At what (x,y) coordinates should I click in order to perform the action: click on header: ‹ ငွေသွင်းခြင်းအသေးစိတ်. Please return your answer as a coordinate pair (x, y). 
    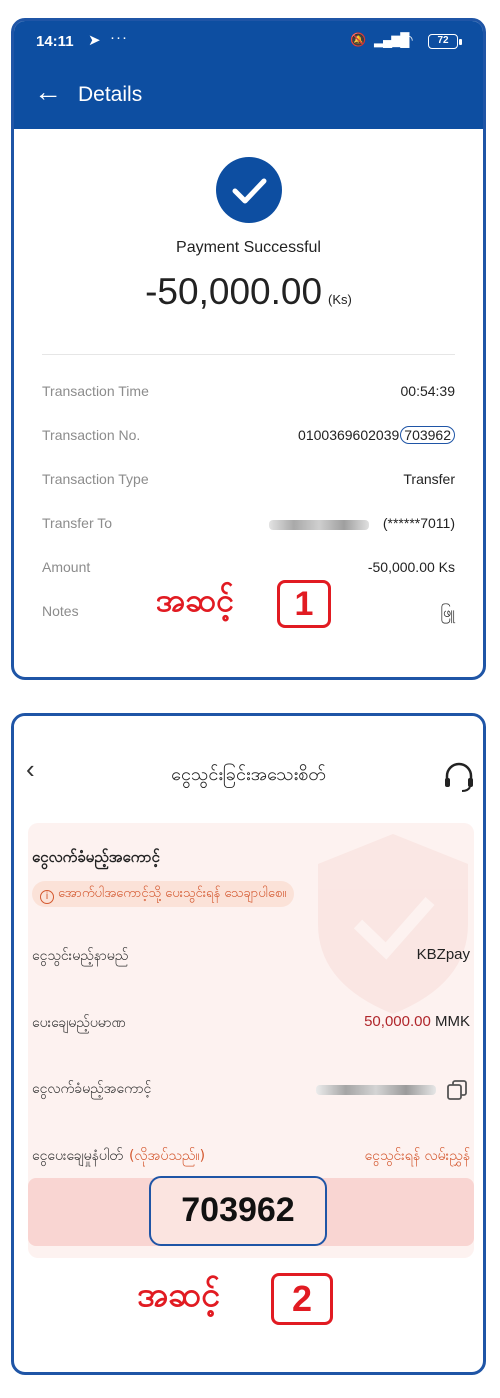
    Looking at the image, I should click on (248, 766).